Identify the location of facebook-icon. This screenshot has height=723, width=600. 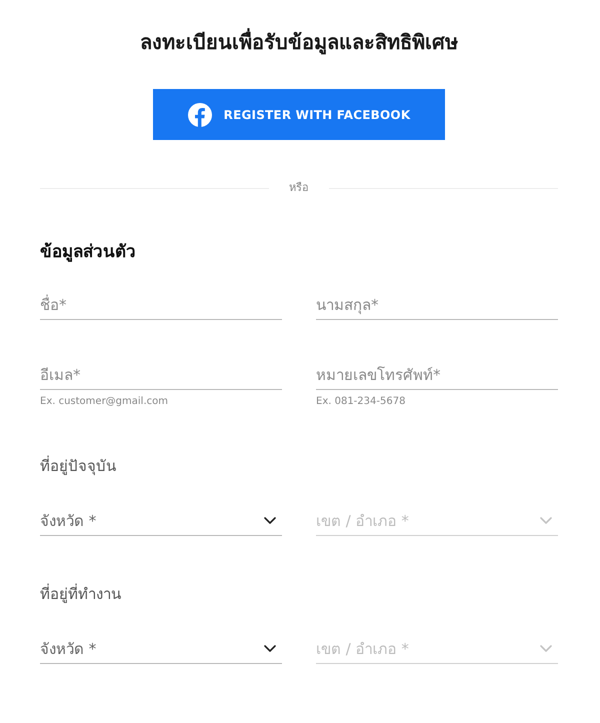
(200, 114).